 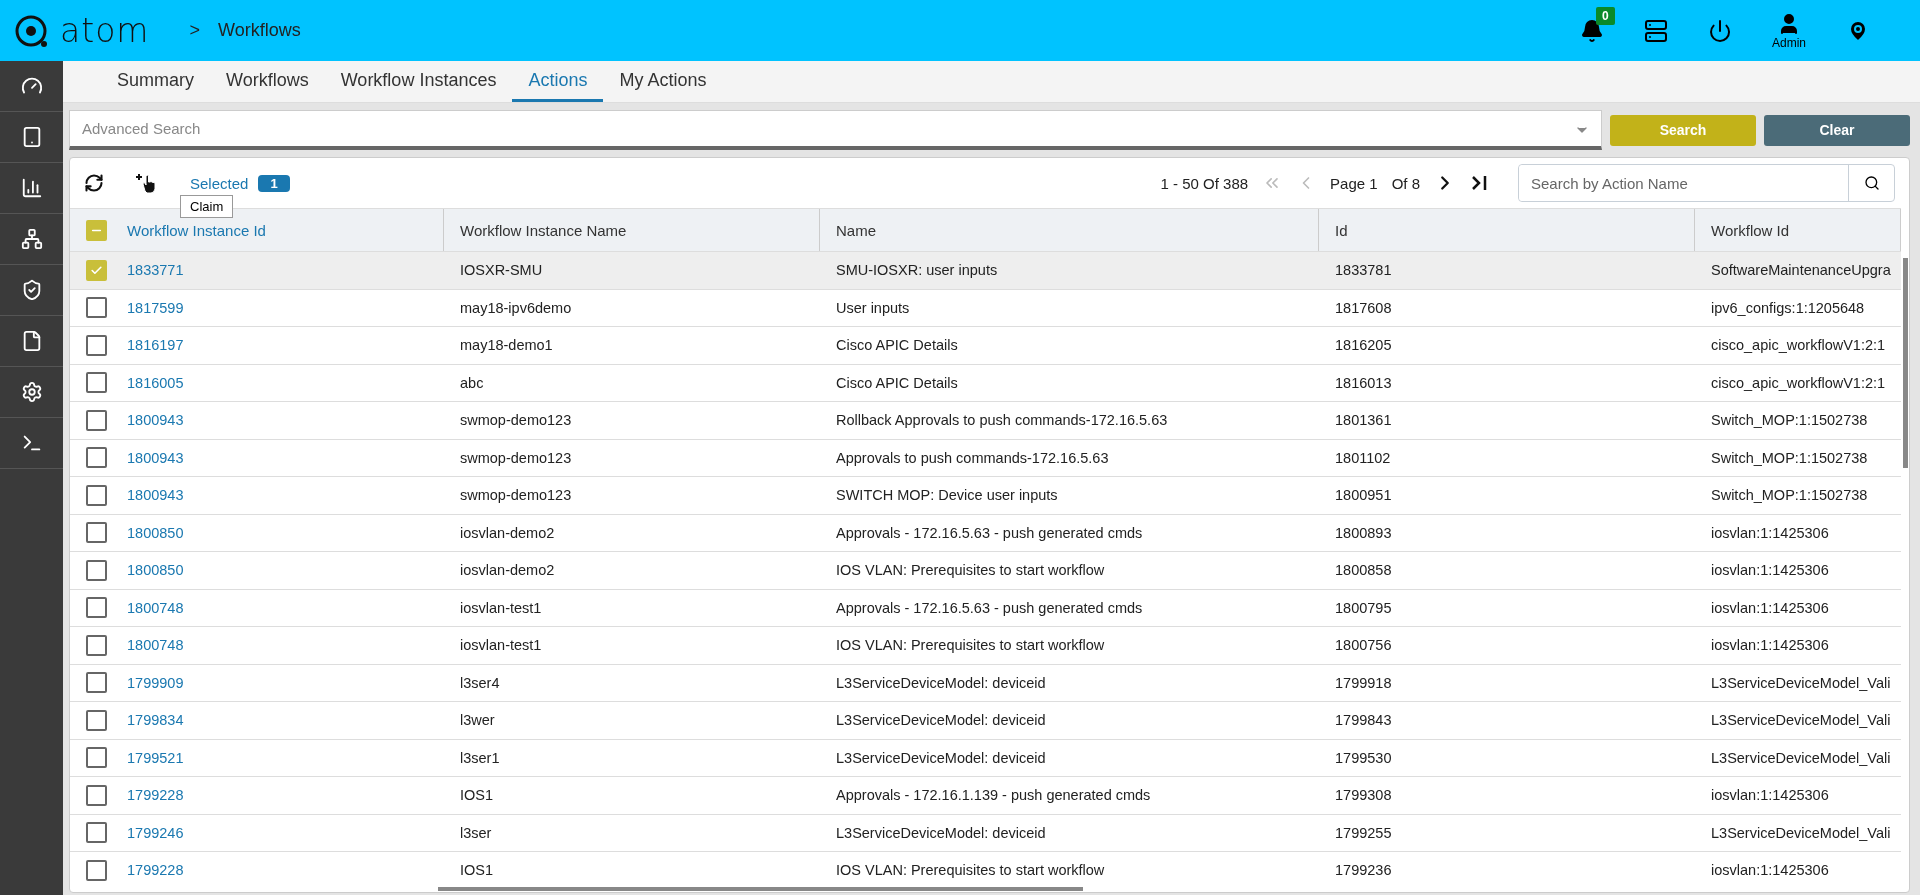 I want to click on tab: Summary, so click(x=155, y=81).